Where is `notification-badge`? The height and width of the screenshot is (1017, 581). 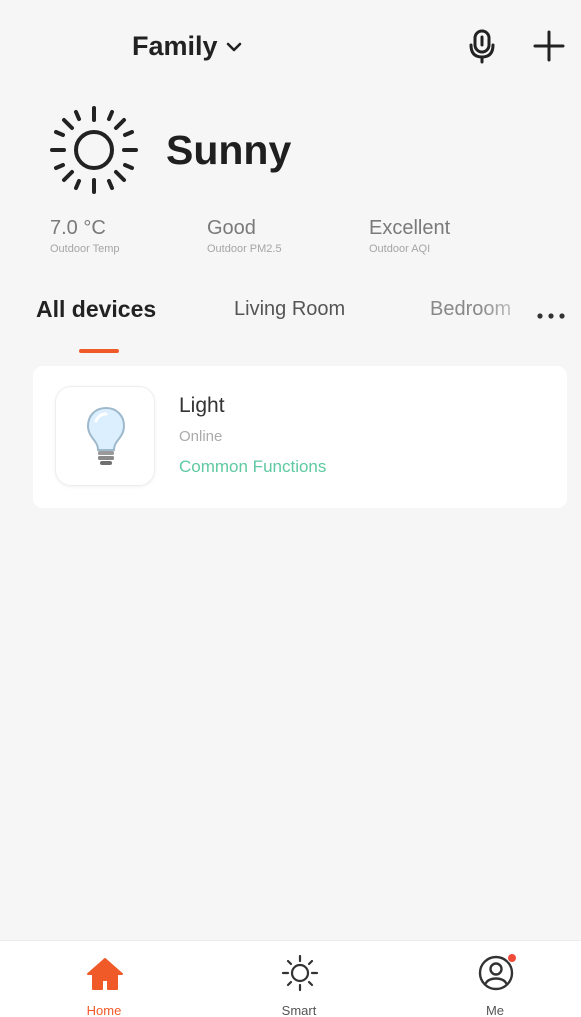 notification-badge is located at coordinates (512, 958).